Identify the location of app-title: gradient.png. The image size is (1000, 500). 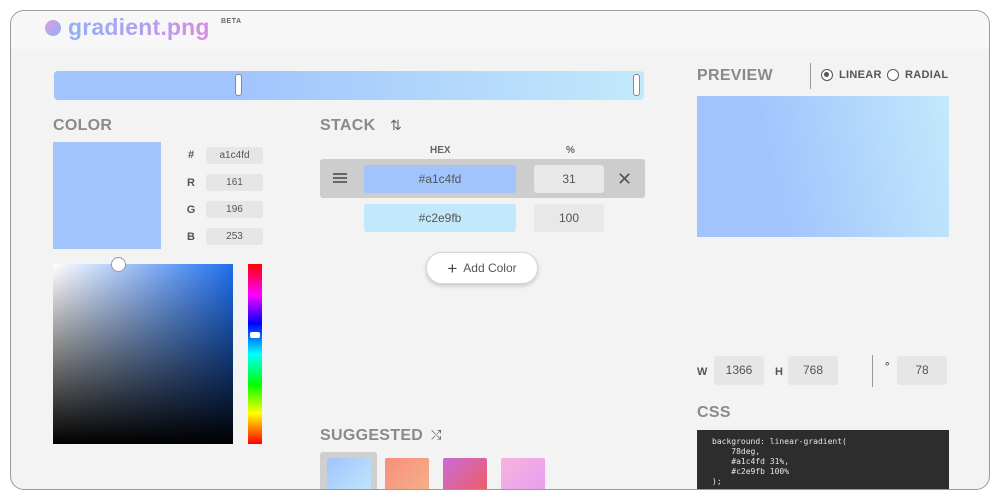
(139, 27).